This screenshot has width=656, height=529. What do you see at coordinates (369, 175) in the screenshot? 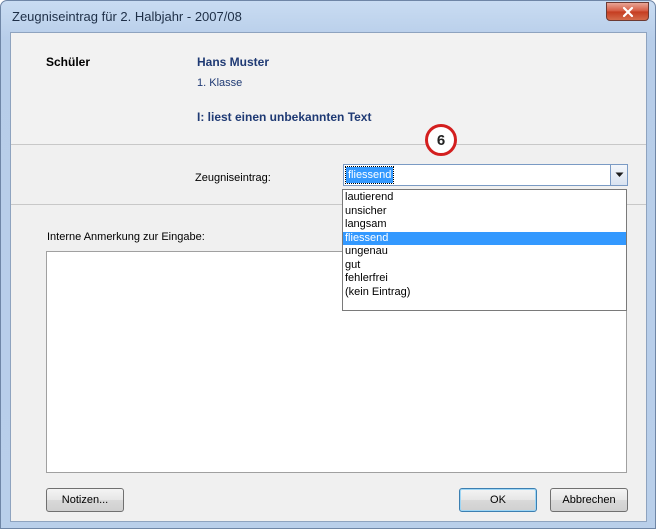
I see `entry-combobox-value: fliessend` at bounding box center [369, 175].